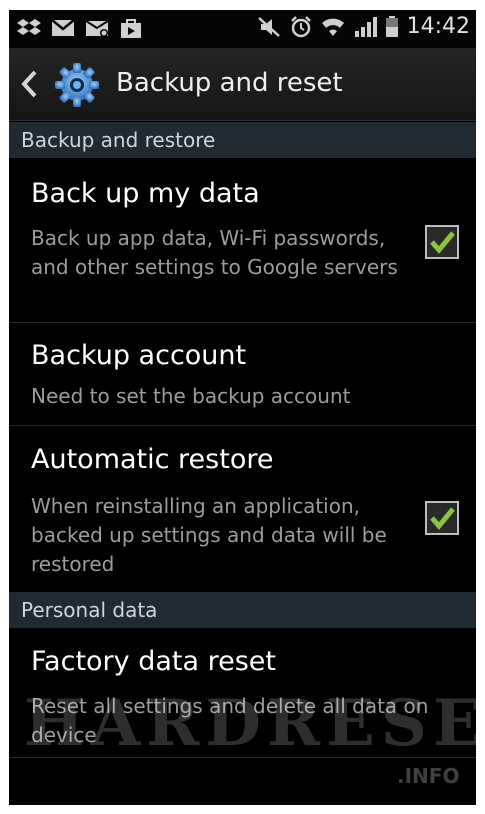 This screenshot has height=814, width=485. Describe the element at coordinates (131, 28) in the screenshot. I see `shopping-icon` at that location.